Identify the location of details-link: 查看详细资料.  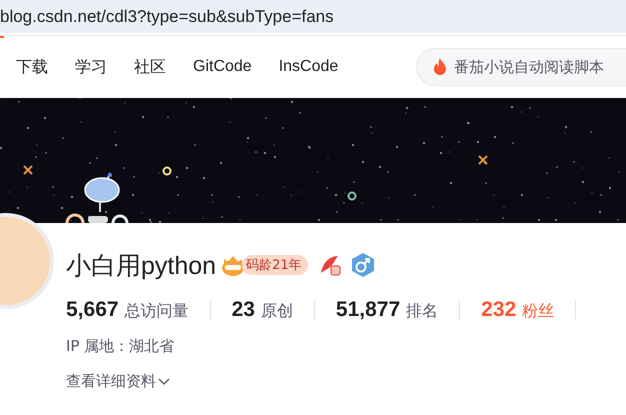
(346, 381).